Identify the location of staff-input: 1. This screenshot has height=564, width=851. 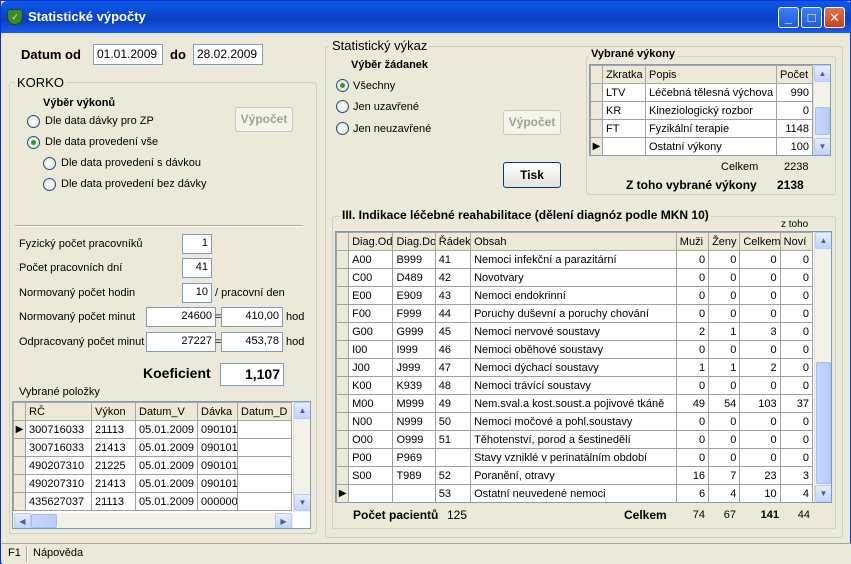
(197, 244).